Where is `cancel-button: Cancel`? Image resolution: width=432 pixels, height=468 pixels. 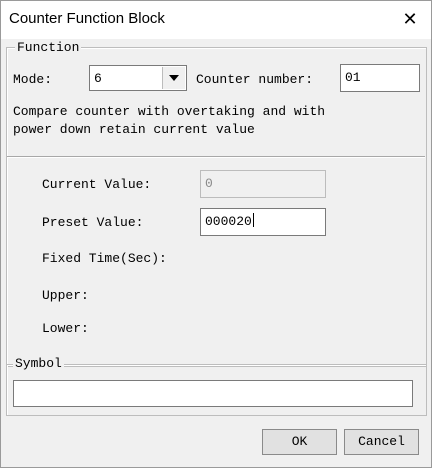
cancel-button: Cancel is located at coordinates (381, 442).